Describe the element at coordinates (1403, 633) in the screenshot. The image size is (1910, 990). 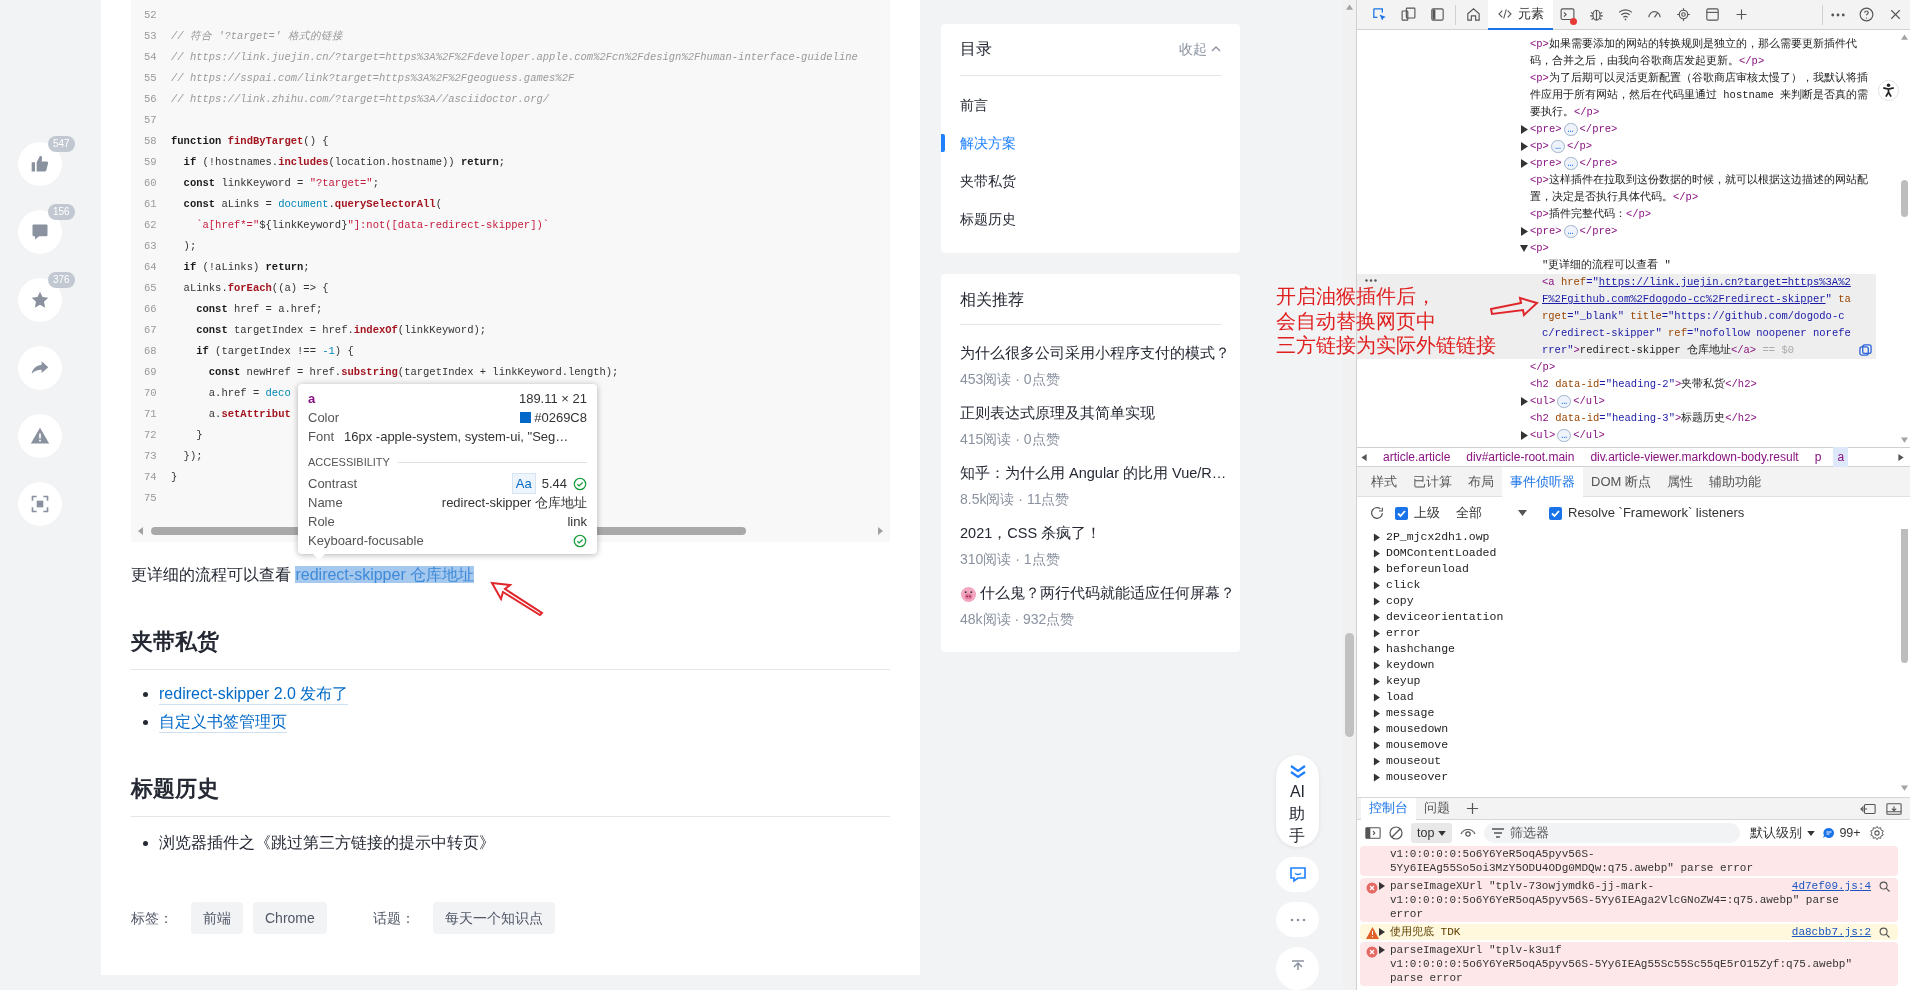
I see `event-listener-item: error` at that location.